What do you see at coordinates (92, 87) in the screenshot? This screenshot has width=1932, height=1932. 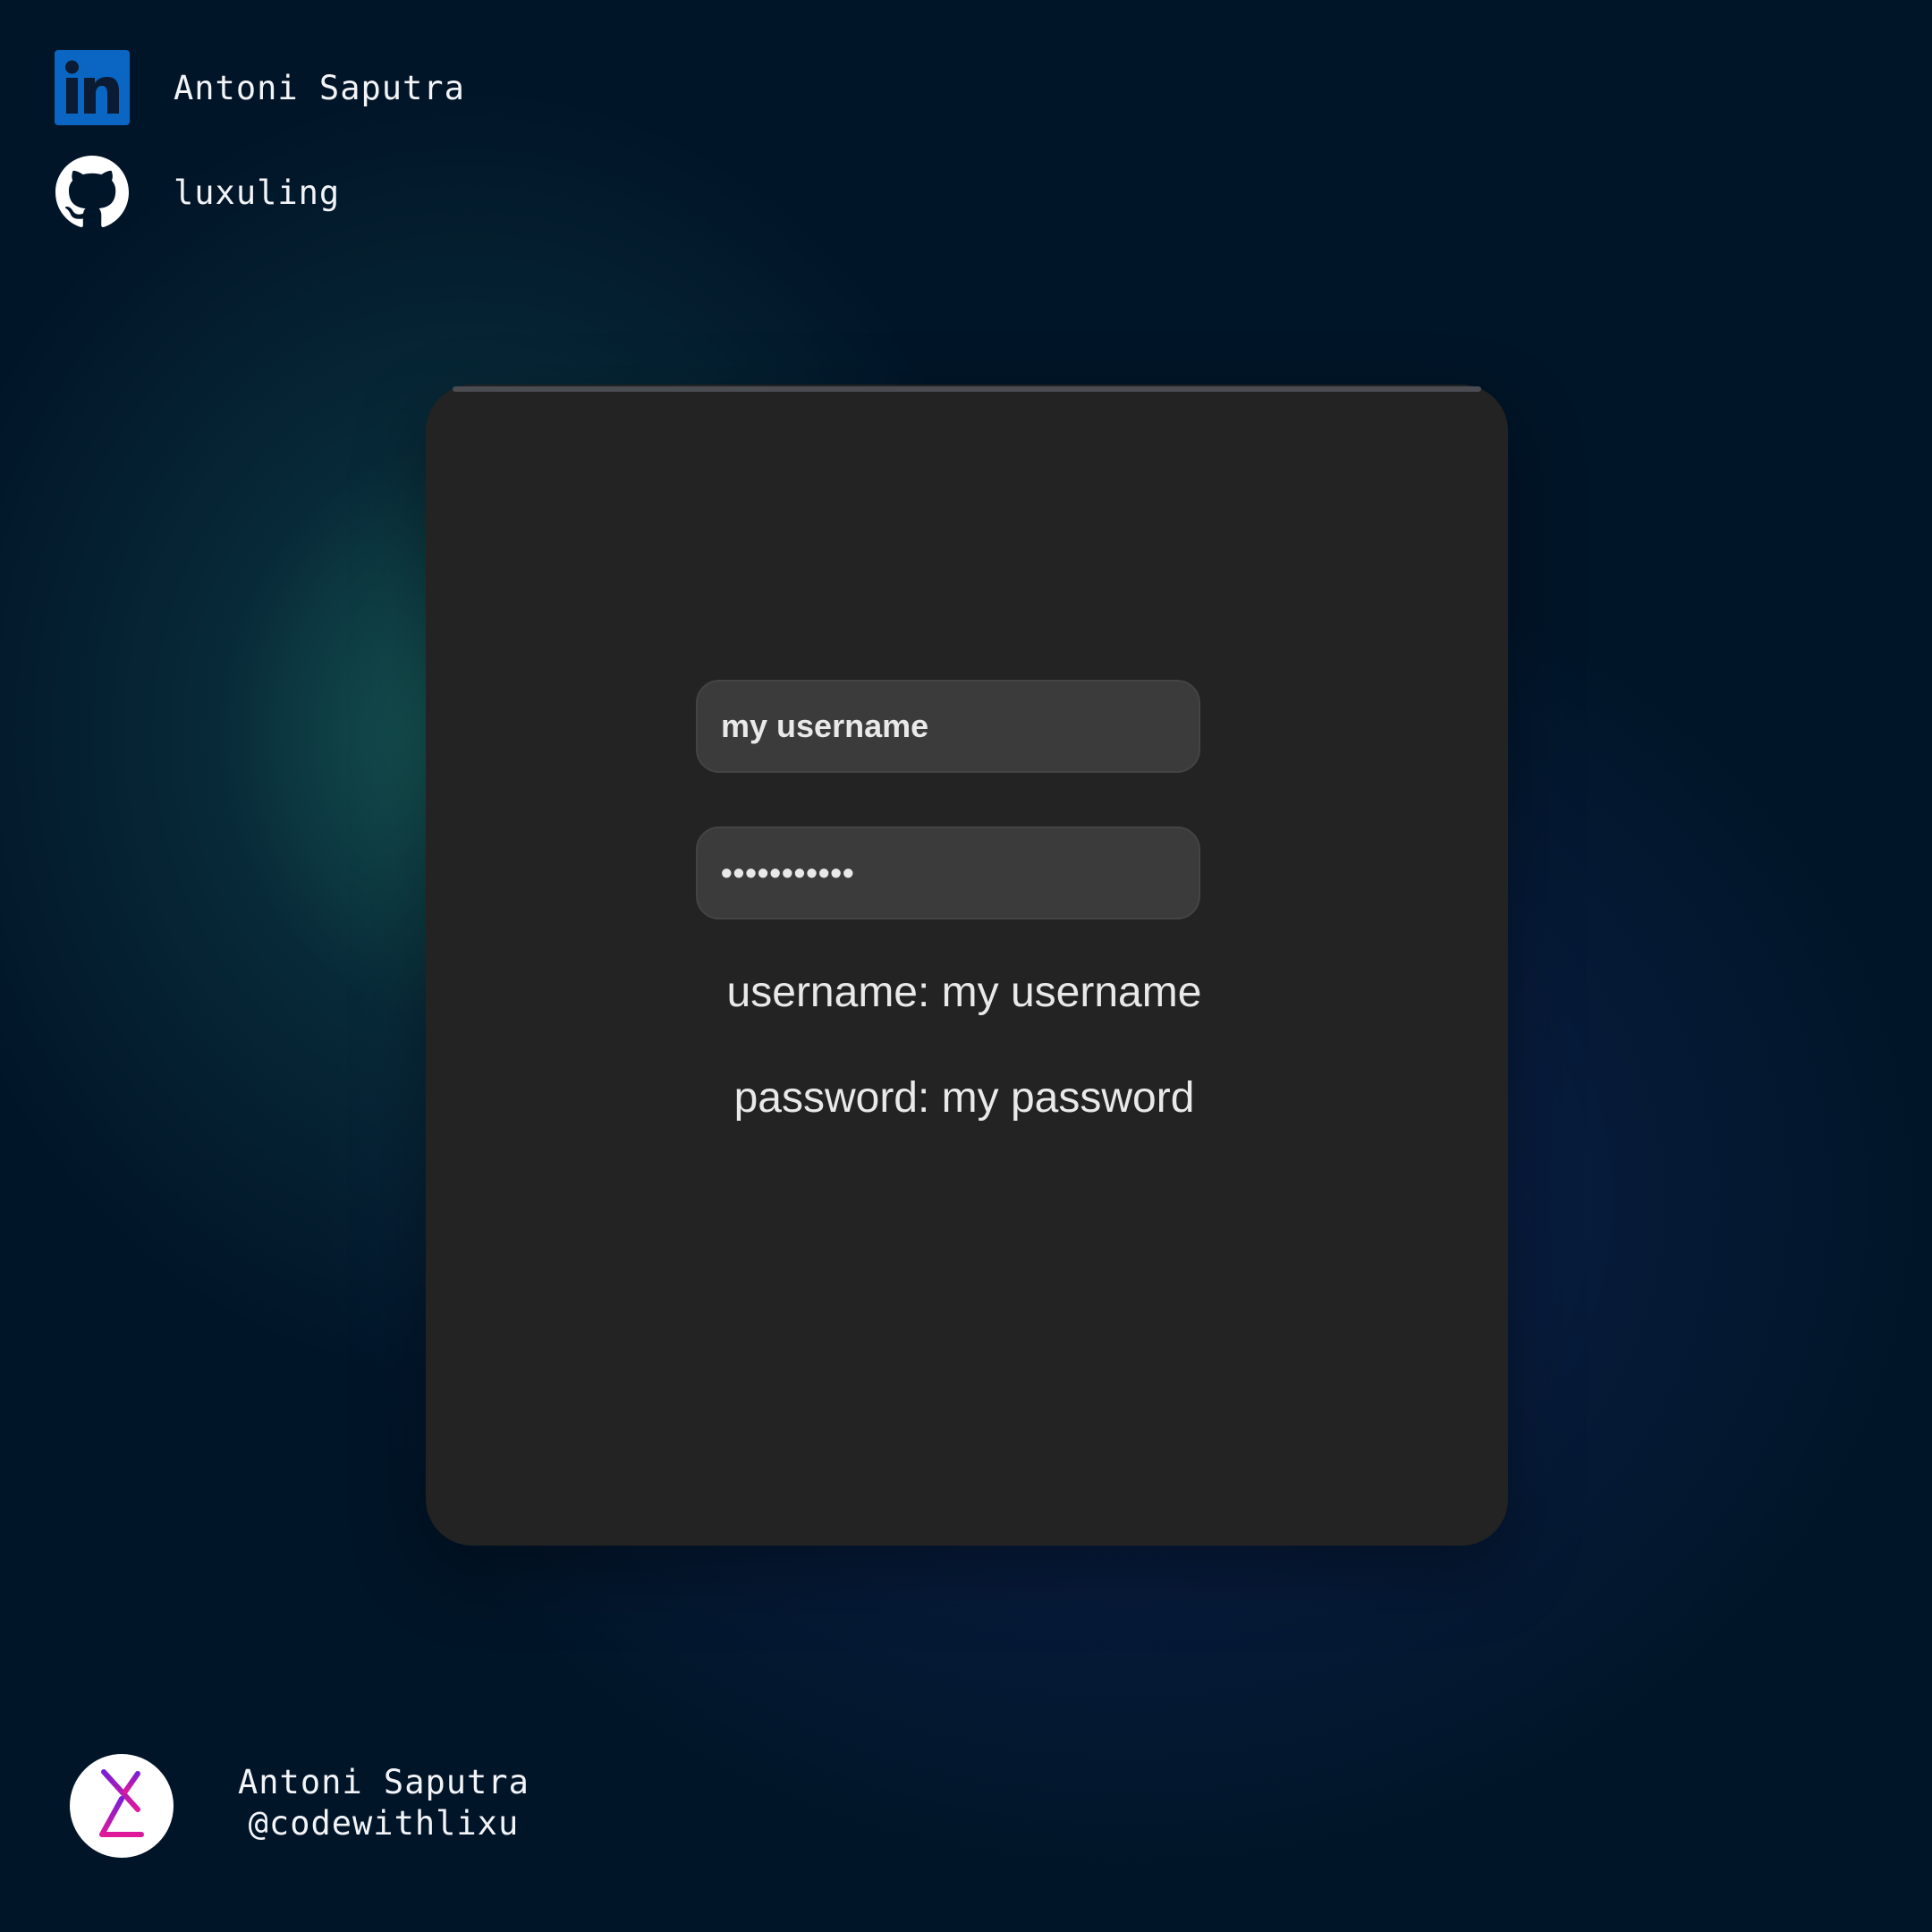 I see `linkedin-icon` at bounding box center [92, 87].